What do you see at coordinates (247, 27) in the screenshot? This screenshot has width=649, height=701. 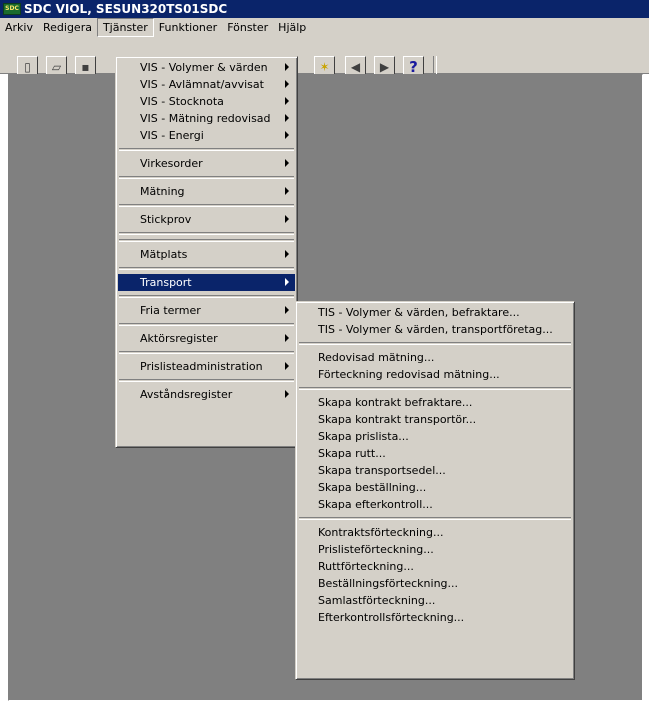 I see `menu-fonster: Fönster` at bounding box center [247, 27].